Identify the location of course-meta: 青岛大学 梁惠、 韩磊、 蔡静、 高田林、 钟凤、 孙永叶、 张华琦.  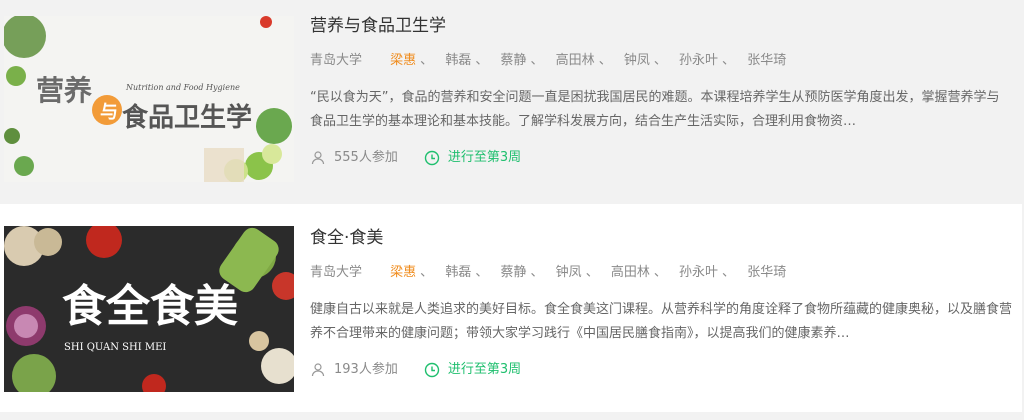
(548, 60).